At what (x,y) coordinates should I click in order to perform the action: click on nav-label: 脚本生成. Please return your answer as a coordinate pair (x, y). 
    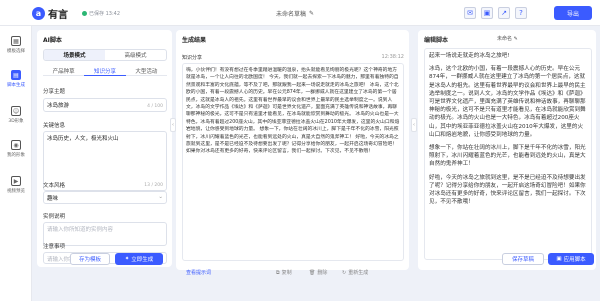
    Looking at the image, I should click on (16, 85).